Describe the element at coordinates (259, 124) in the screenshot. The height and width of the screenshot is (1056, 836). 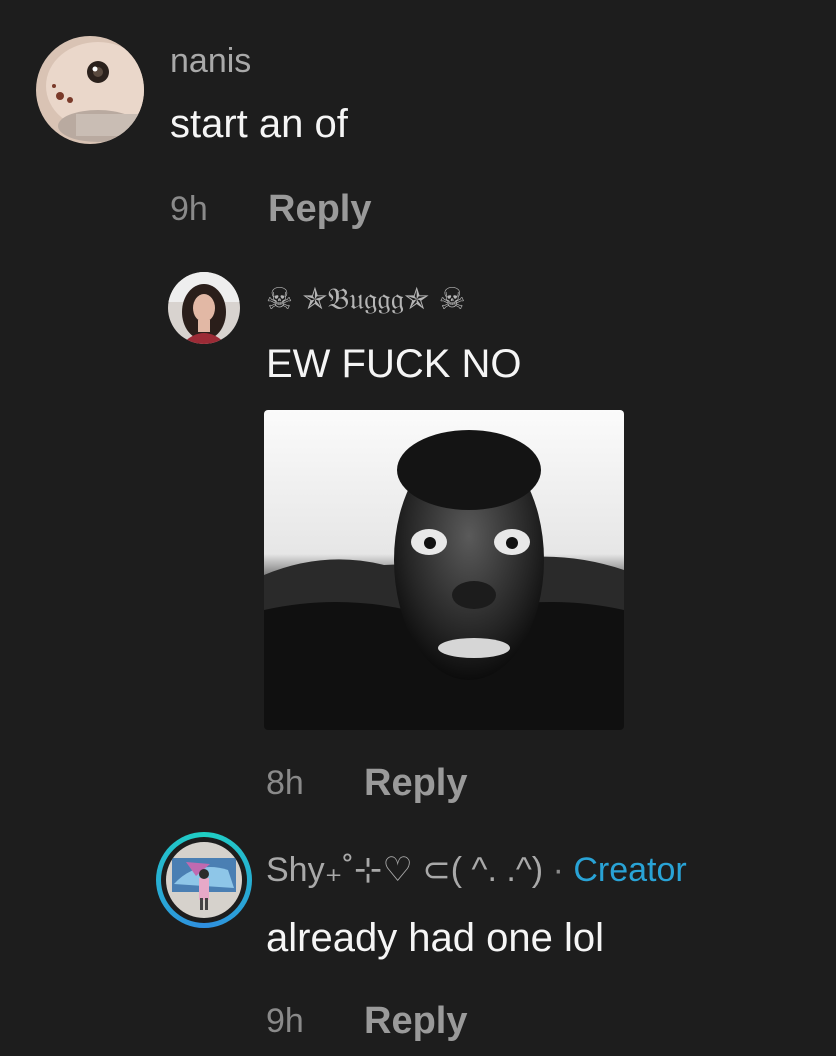
I see `comment-text: start an of` at that location.